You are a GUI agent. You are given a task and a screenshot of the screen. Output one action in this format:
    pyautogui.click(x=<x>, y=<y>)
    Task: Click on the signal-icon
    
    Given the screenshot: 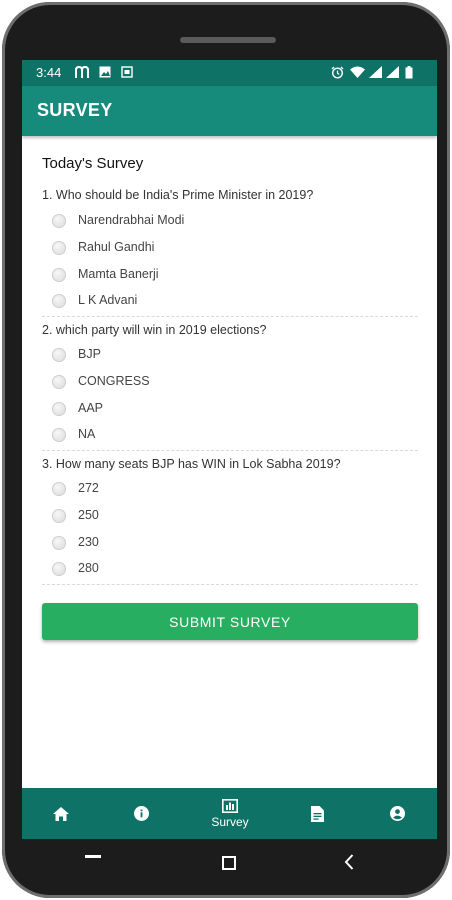 What is the action you would take?
    pyautogui.click(x=375, y=72)
    